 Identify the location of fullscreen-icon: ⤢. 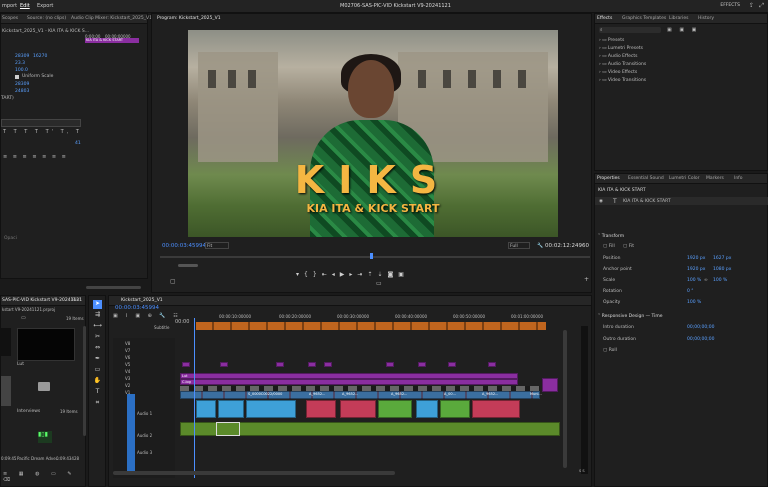
(761, 6).